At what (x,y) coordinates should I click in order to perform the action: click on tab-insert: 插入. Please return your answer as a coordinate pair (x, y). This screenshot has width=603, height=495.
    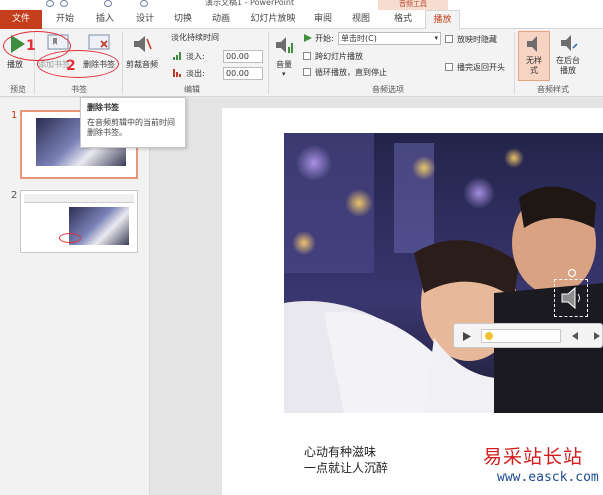
    Looking at the image, I should click on (105, 19).